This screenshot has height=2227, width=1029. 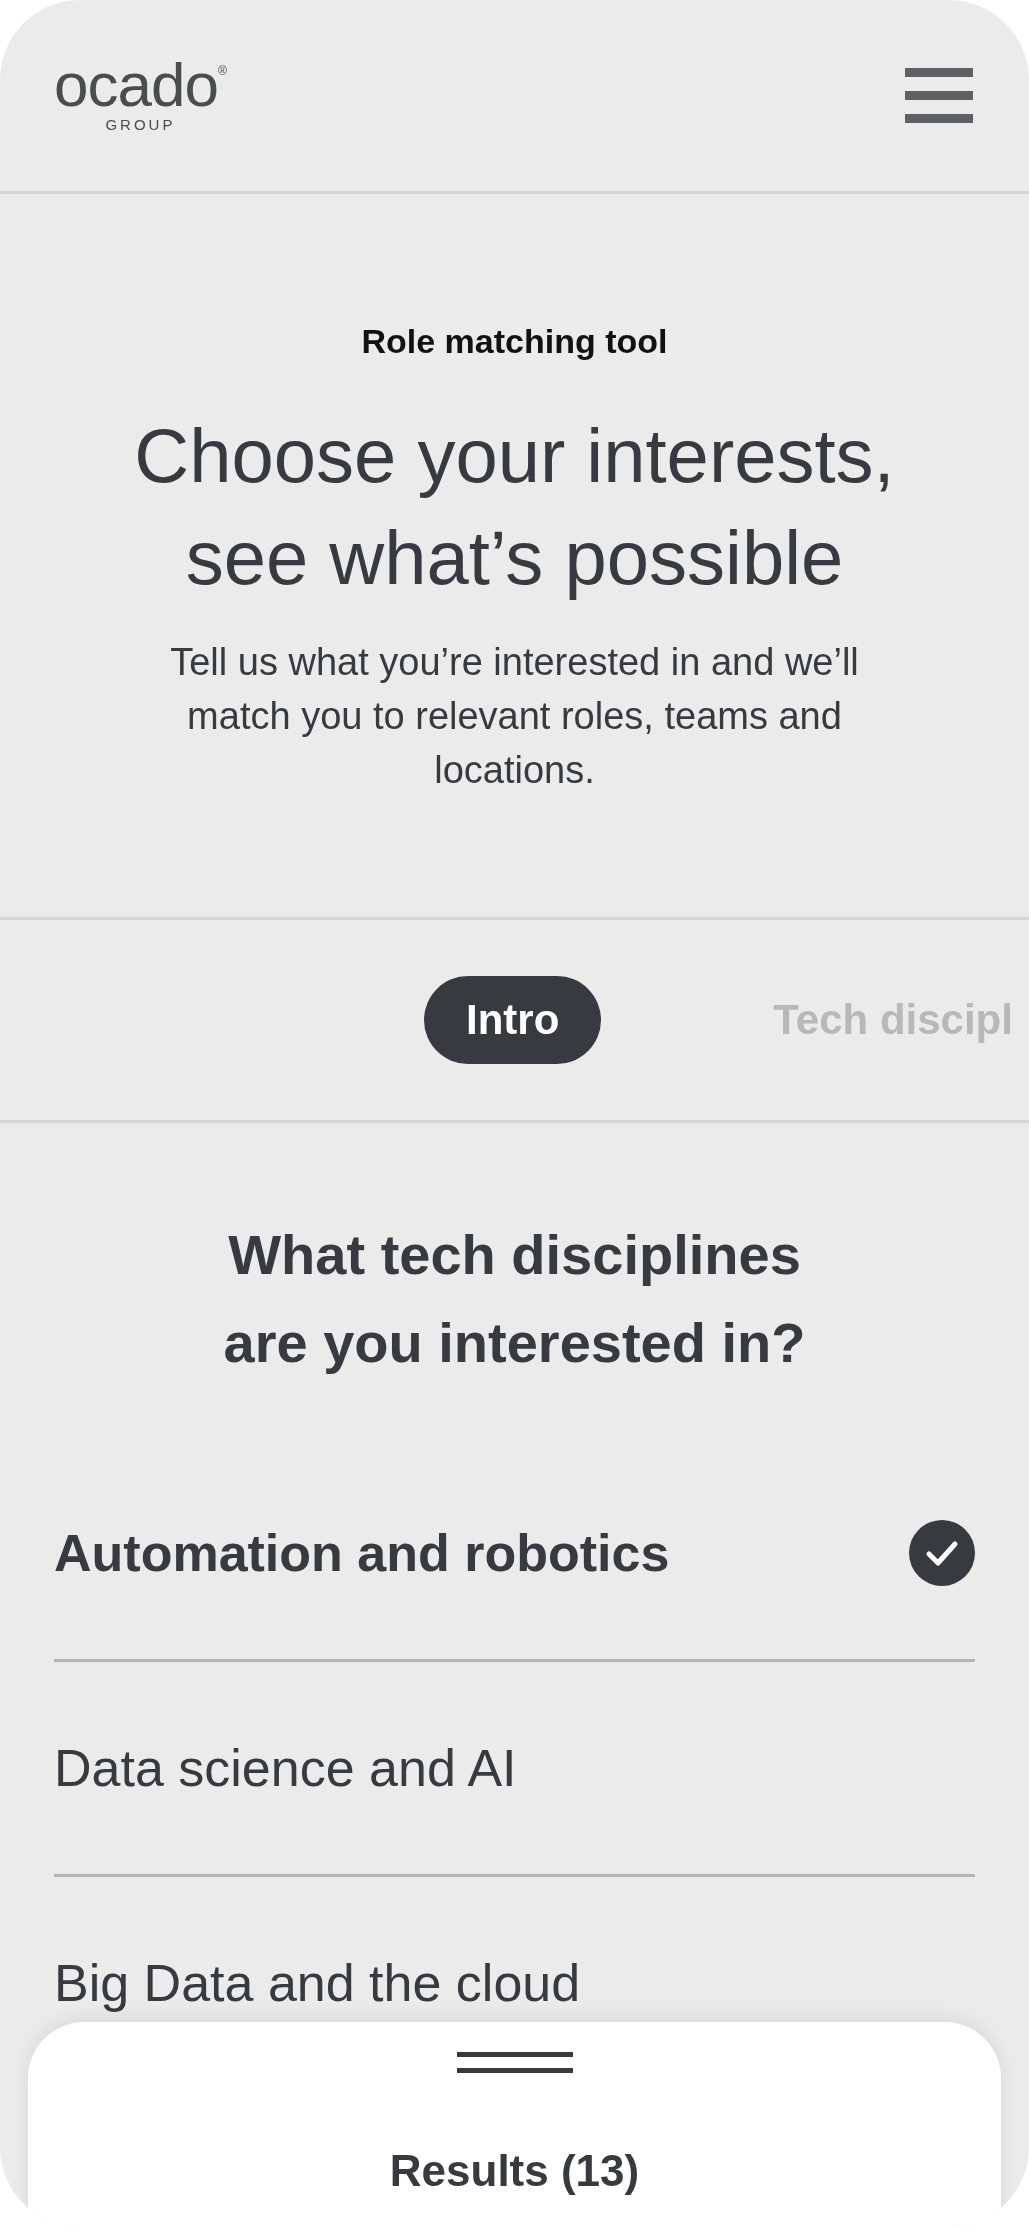 I want to click on page-title: see what’s possible, so click(x=514, y=558).